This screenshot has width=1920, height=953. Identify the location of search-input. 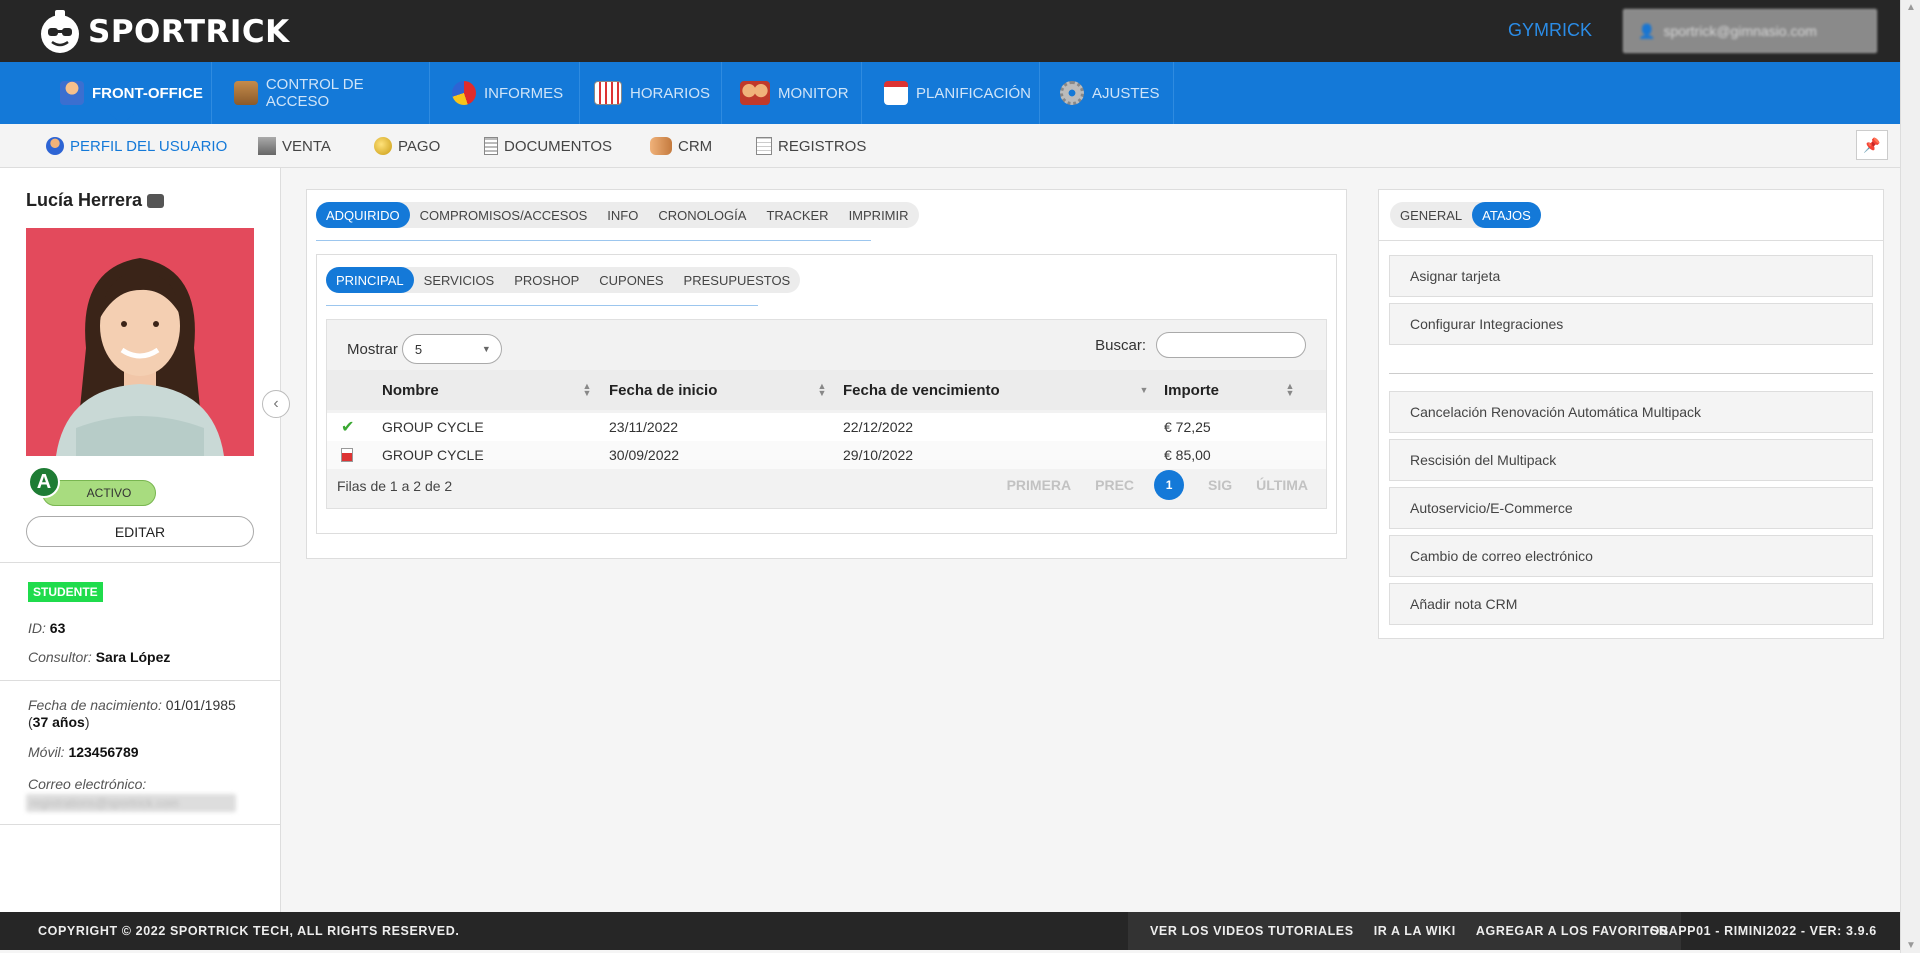
(1231, 345).